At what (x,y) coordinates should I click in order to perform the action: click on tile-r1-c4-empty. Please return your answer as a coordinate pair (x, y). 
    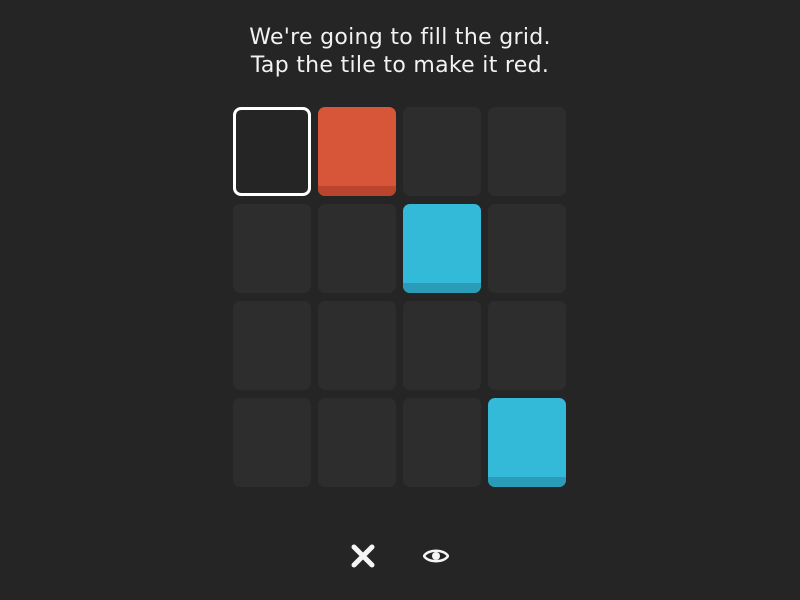
    Looking at the image, I should click on (527, 151).